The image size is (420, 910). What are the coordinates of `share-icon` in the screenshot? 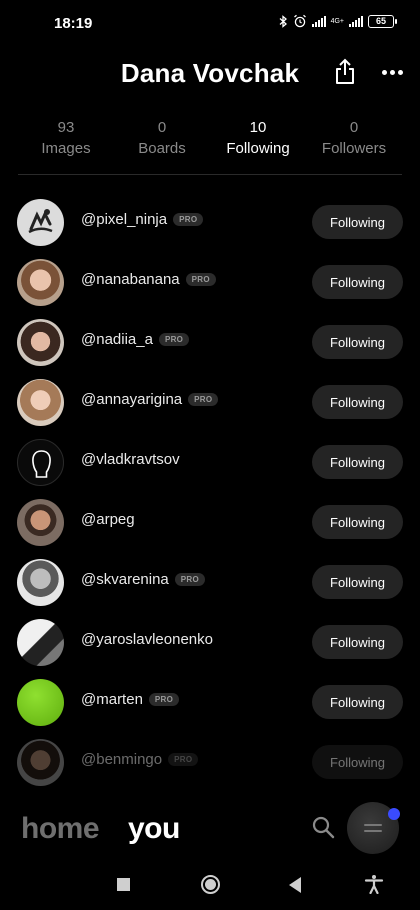 It's located at (345, 72).